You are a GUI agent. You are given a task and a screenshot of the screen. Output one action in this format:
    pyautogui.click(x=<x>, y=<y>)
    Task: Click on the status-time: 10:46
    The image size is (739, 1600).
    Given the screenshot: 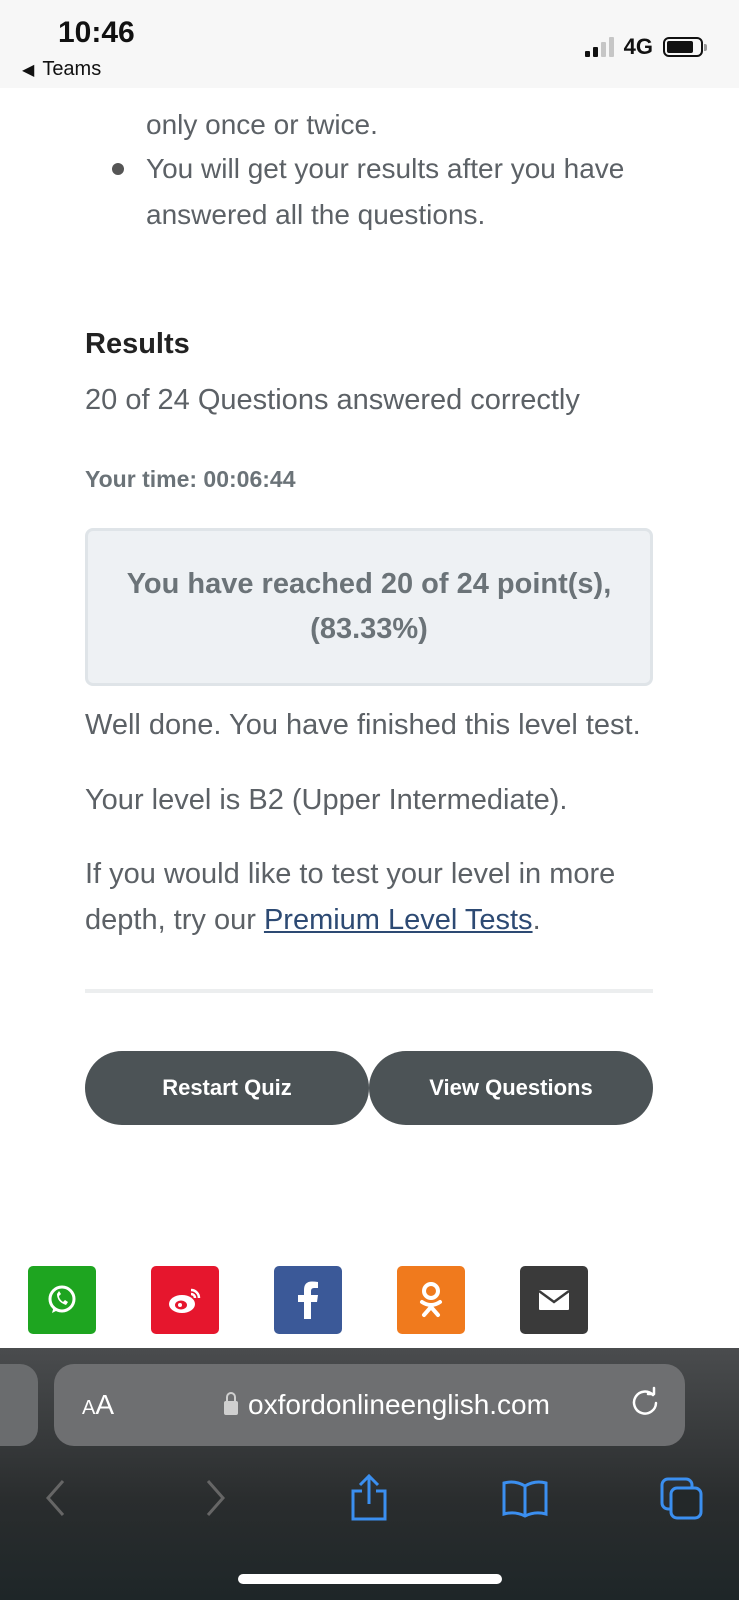 What is the action you would take?
    pyautogui.click(x=96, y=32)
    